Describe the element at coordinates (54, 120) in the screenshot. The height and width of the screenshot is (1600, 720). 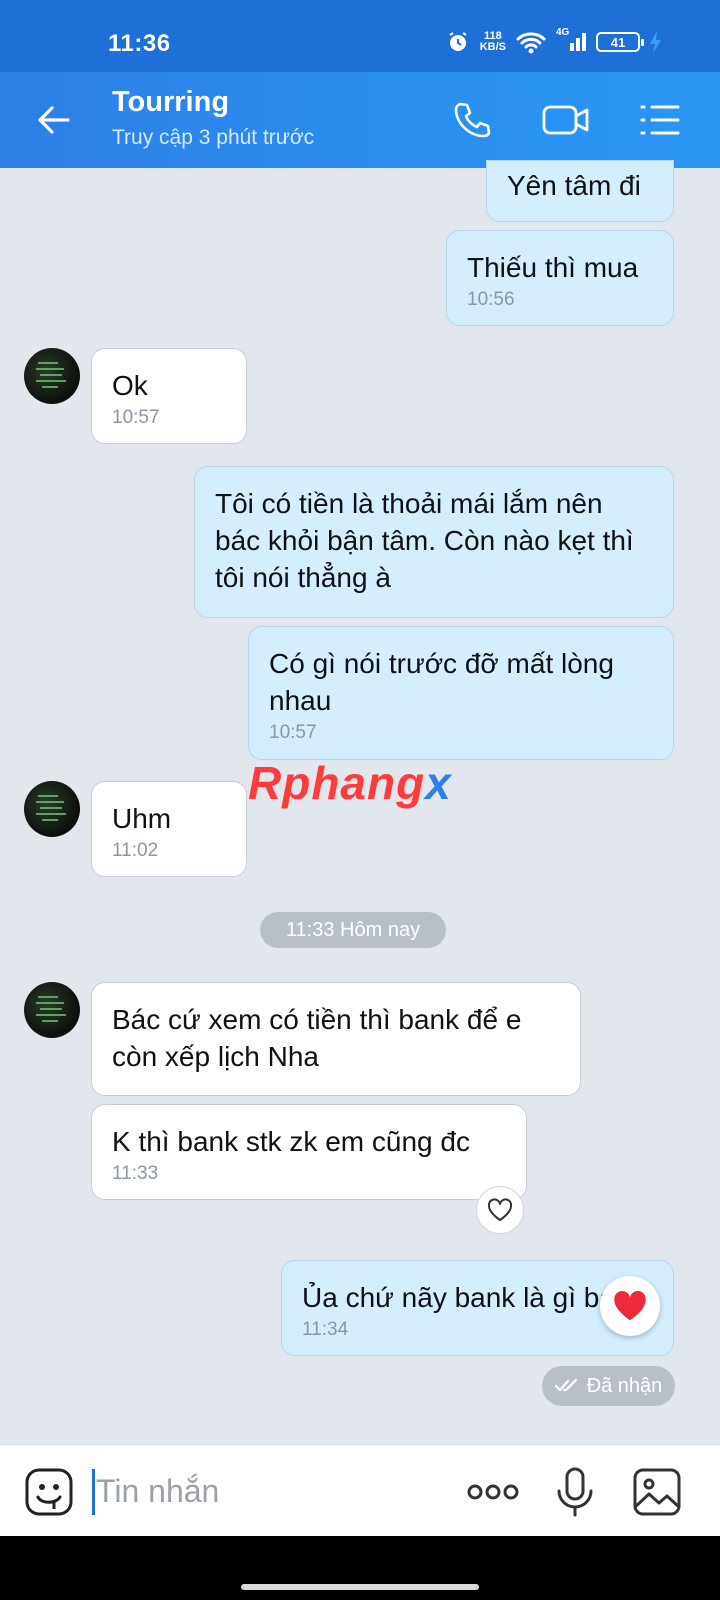
I see `back-arrow-icon` at that location.